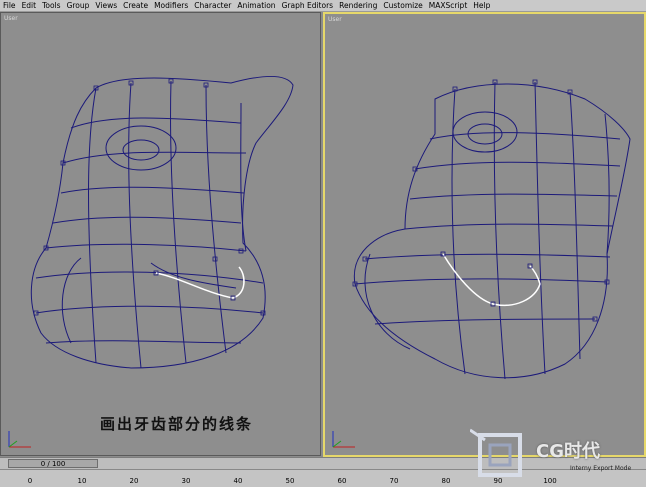  What do you see at coordinates (53, 463) in the screenshot?
I see `time-slider: 0 / 100` at bounding box center [53, 463].